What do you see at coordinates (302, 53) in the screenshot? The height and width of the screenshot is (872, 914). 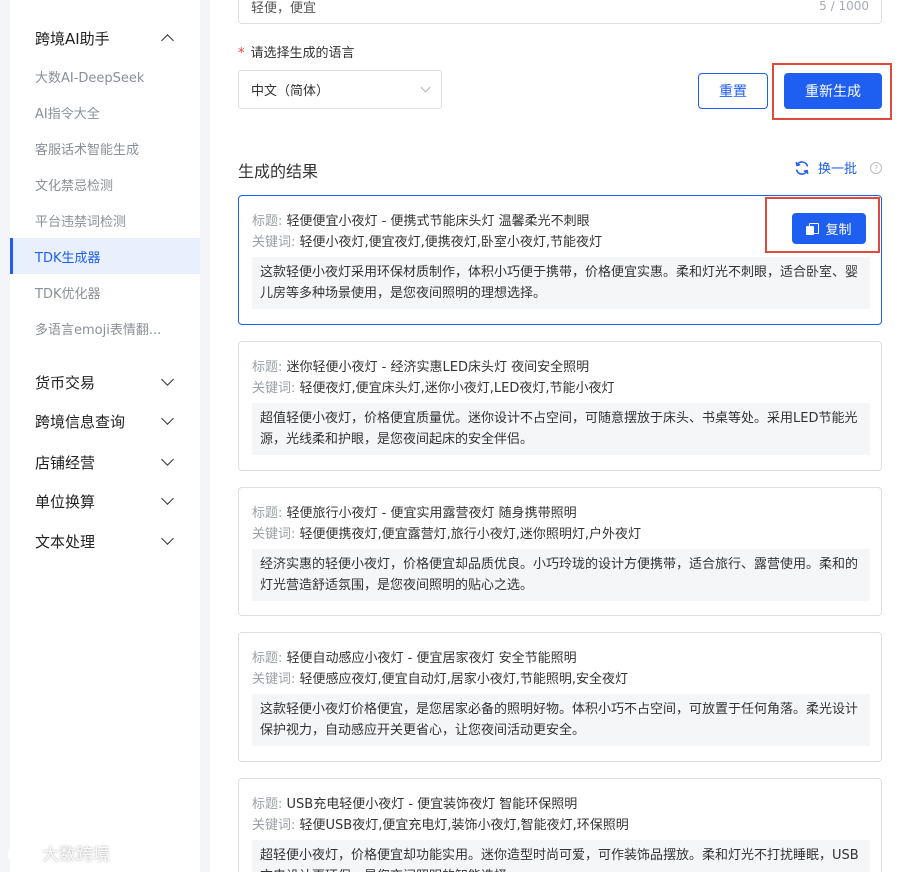 I see `language-label-text: 请选择生成的语言` at bounding box center [302, 53].